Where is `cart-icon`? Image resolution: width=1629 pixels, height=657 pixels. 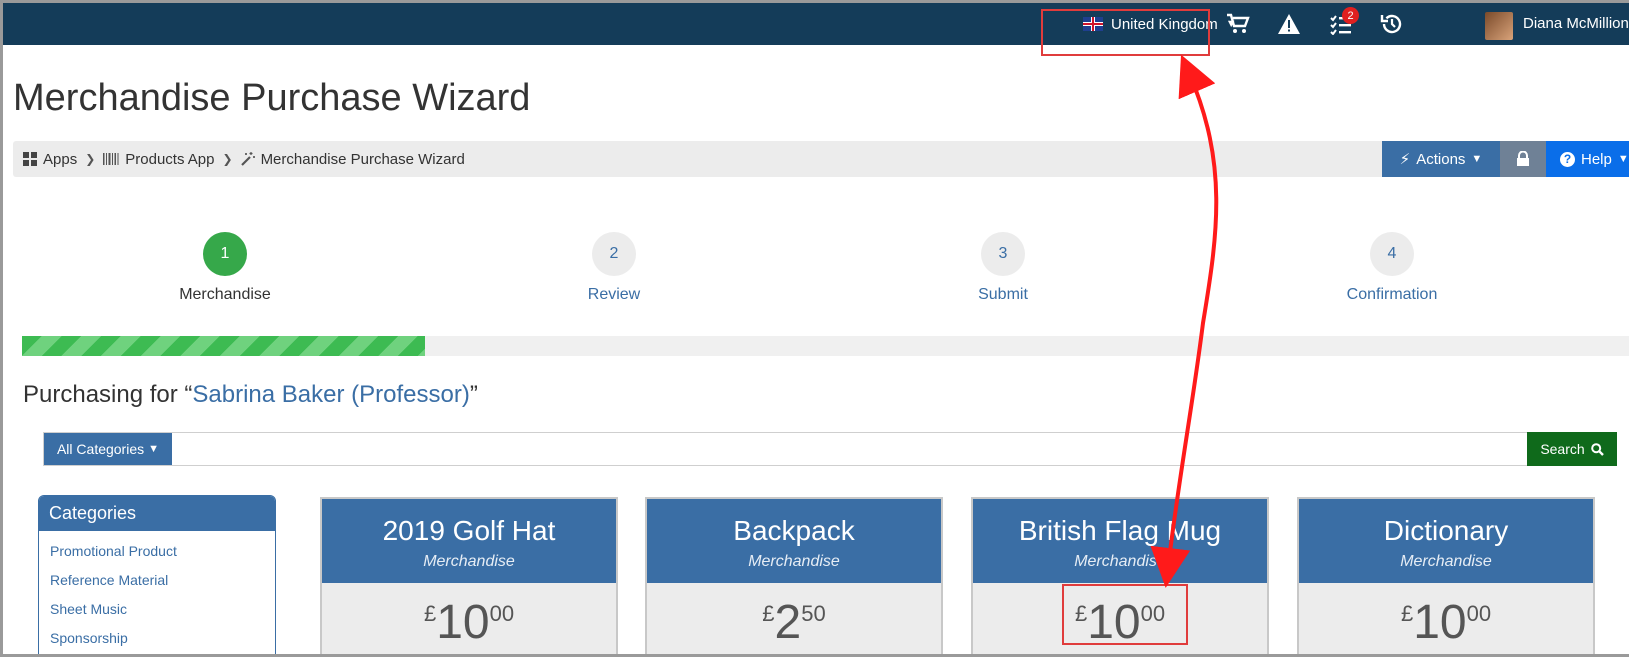 cart-icon is located at coordinates (1238, 24).